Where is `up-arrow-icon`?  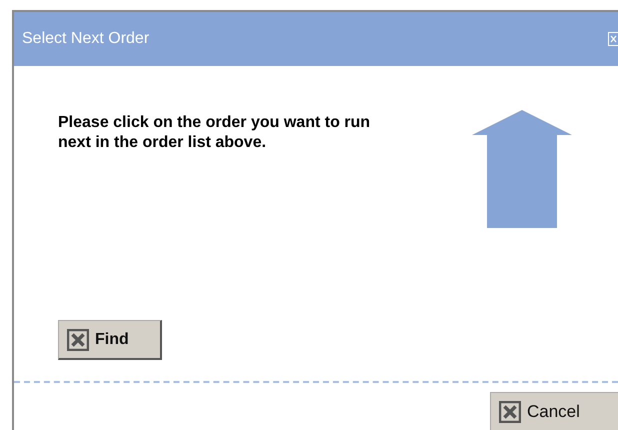
up-arrow-icon is located at coordinates (522, 169).